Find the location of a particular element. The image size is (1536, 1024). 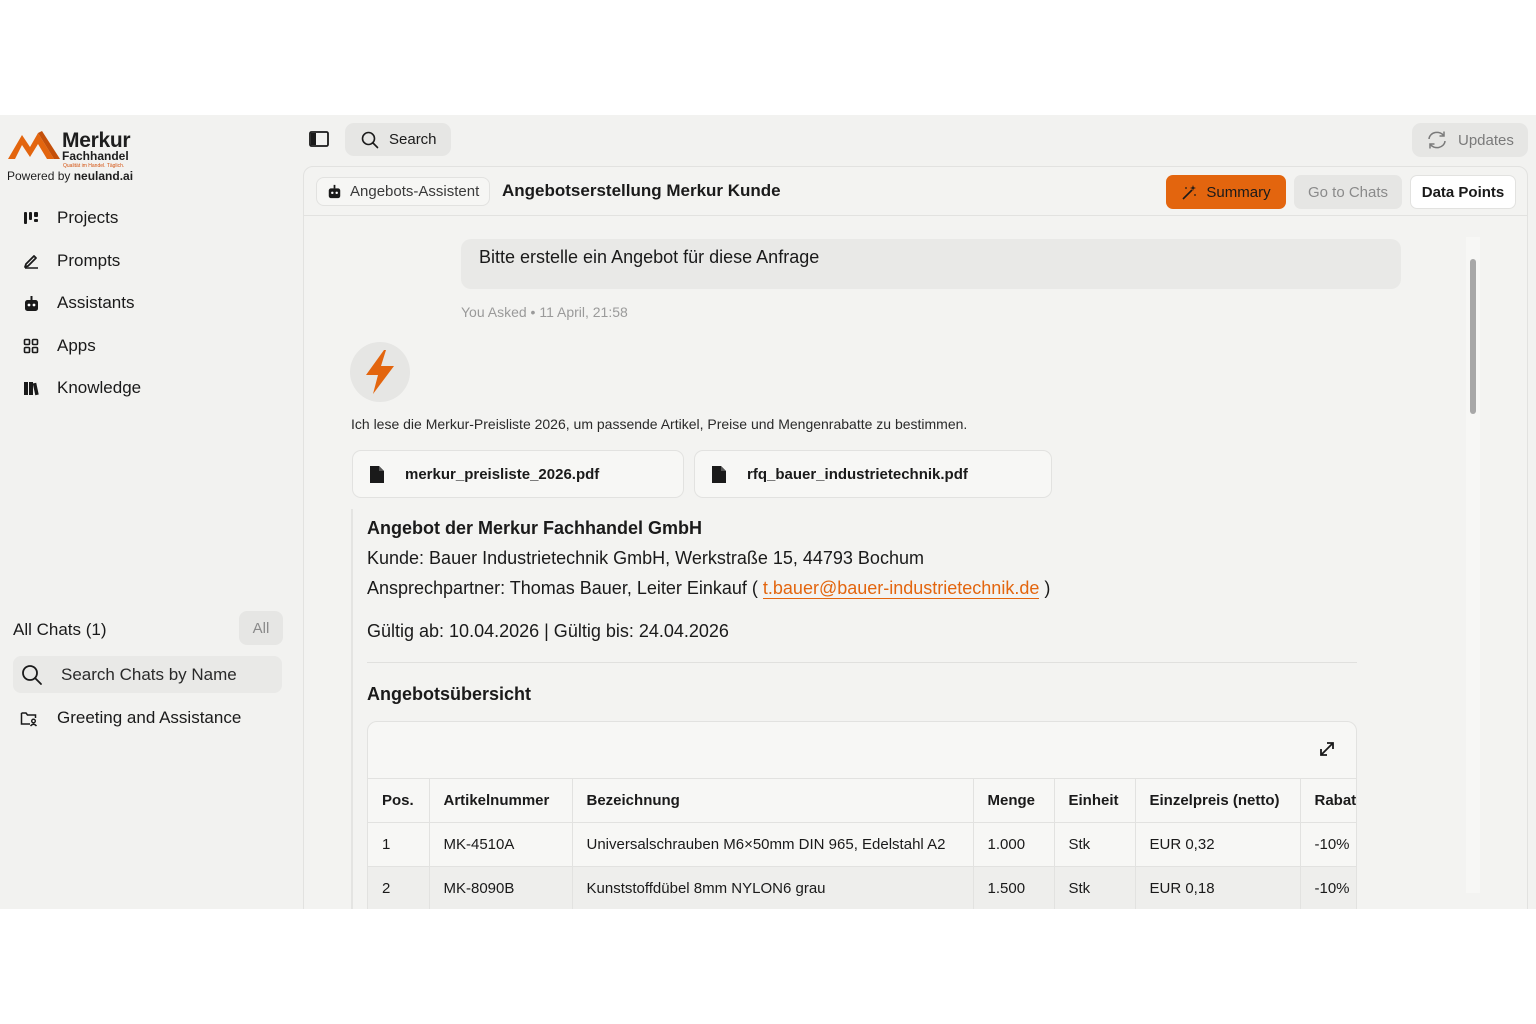

summary-button: Summary is located at coordinates (1226, 192).